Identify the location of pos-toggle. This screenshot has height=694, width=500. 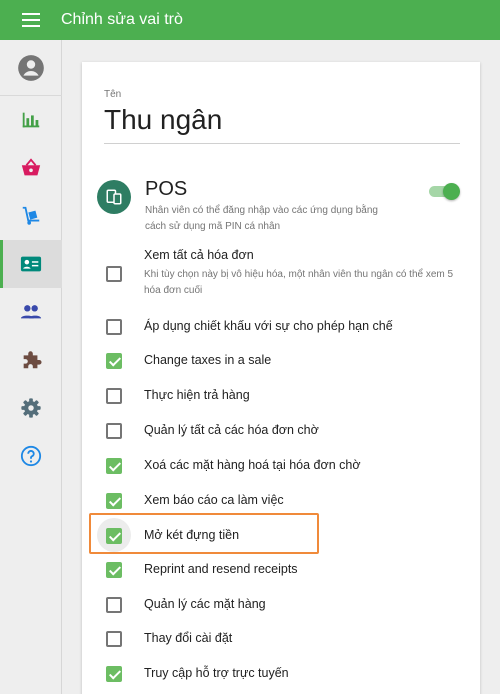
(444, 192).